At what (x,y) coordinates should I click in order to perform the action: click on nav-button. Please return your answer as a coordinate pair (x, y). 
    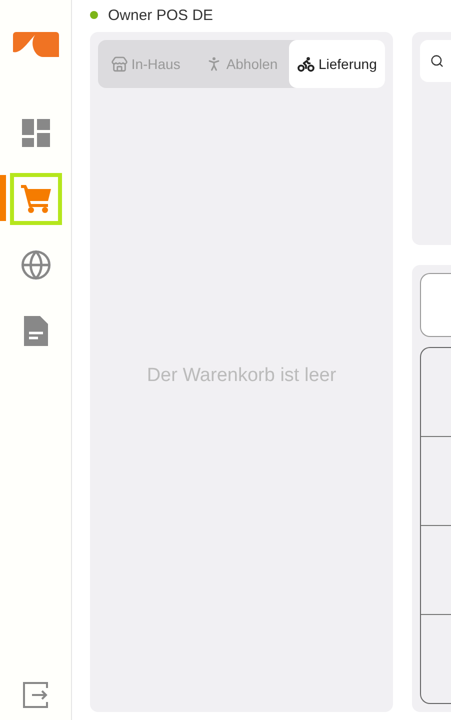
    Looking at the image, I should click on (36, 199).